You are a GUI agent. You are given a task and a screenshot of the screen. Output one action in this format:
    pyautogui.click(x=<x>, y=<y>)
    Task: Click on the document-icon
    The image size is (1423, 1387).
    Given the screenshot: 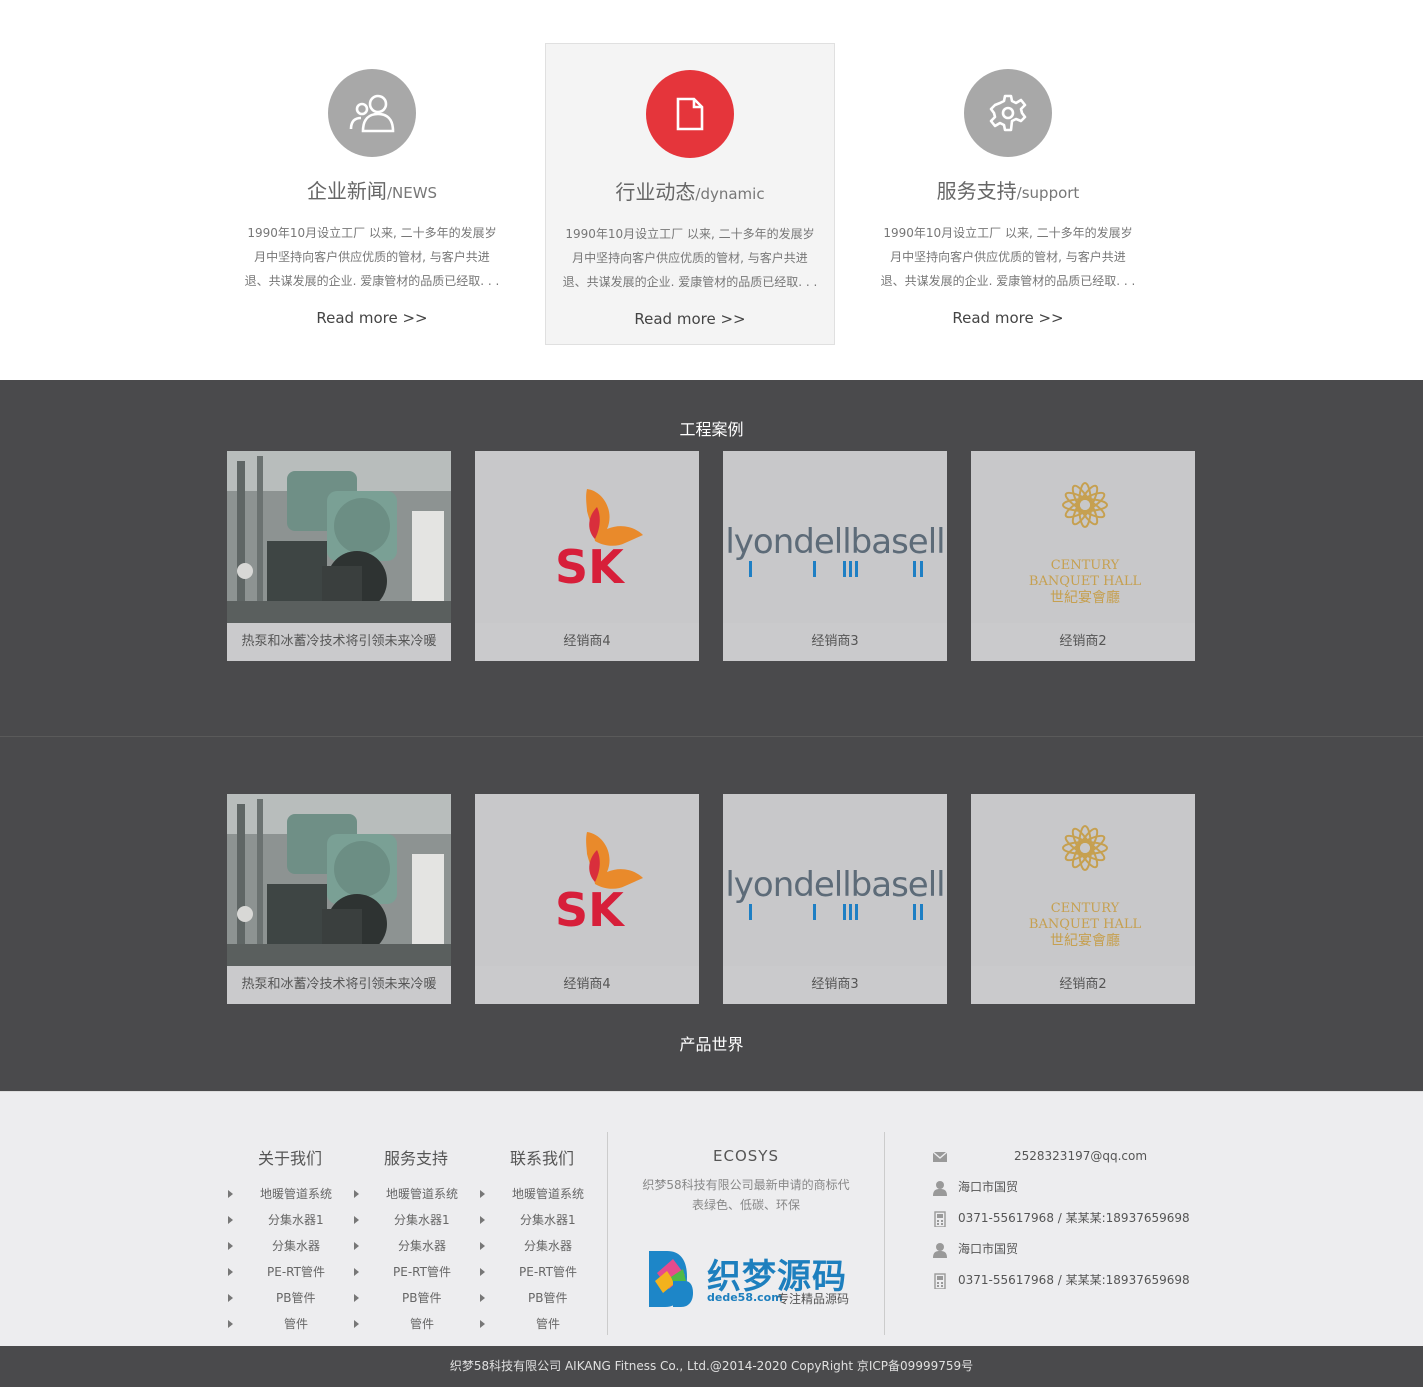 What is the action you would take?
    pyautogui.click(x=690, y=114)
    